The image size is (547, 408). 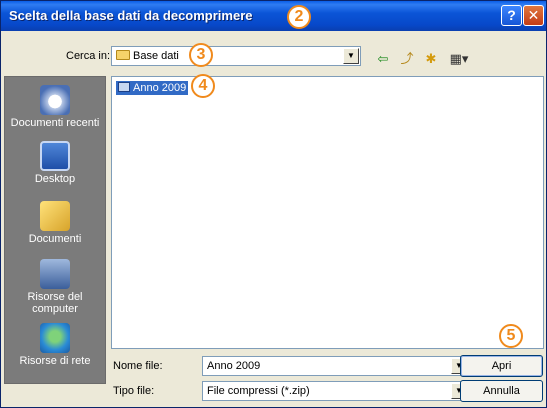 What do you see at coordinates (459, 59) in the screenshot?
I see `view-menu-icon: ▦▾` at bounding box center [459, 59].